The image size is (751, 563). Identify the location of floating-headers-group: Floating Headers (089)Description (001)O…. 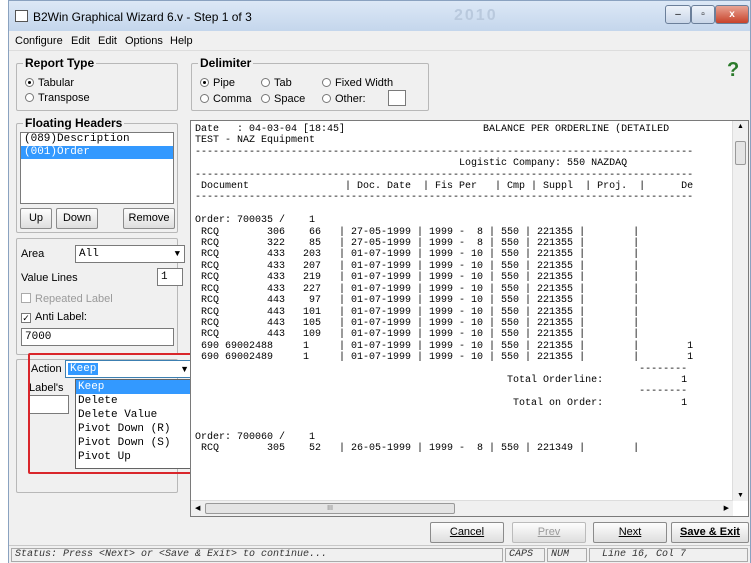
(97, 174).